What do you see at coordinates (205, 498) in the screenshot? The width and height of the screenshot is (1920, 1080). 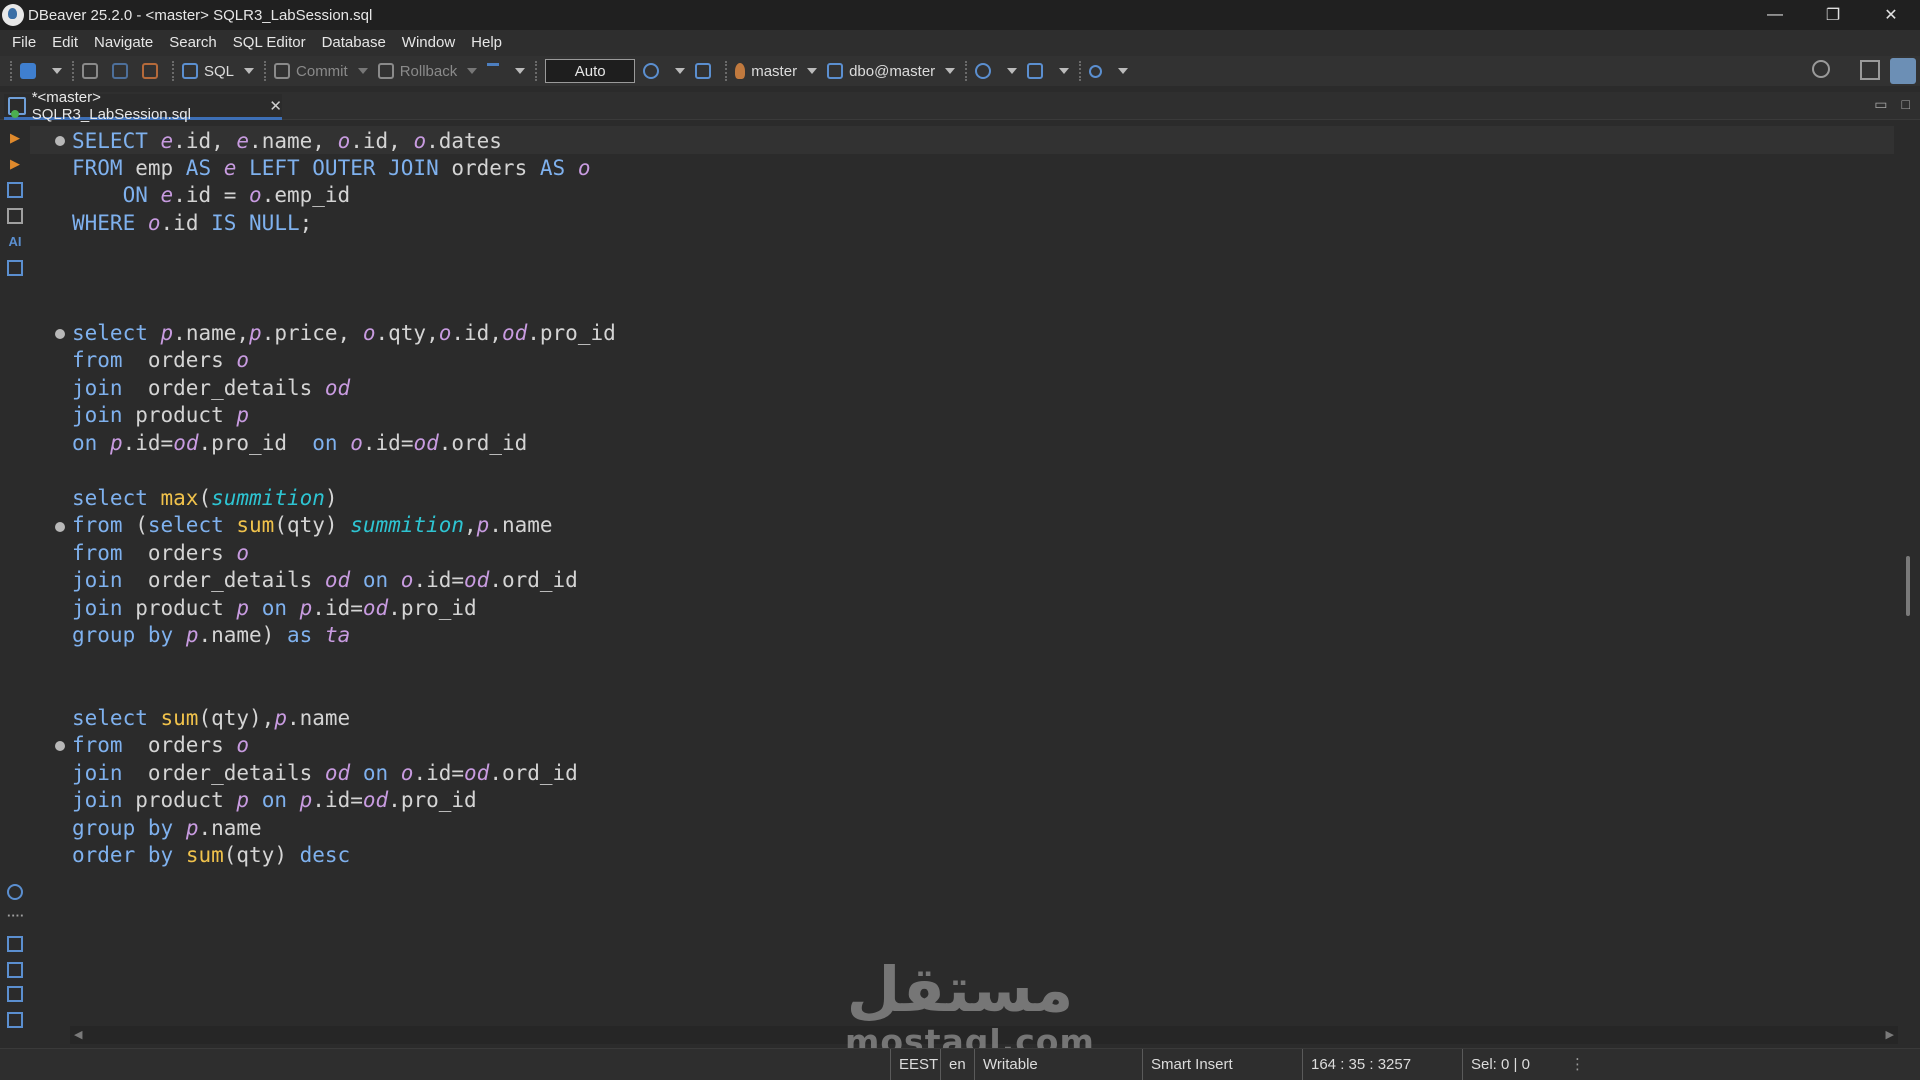 I see `code-line: select max(summition)` at bounding box center [205, 498].